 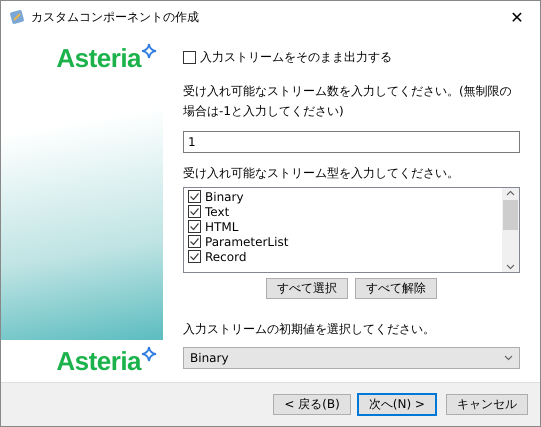 I want to click on list-item-label: ParameterList, so click(x=246, y=241).